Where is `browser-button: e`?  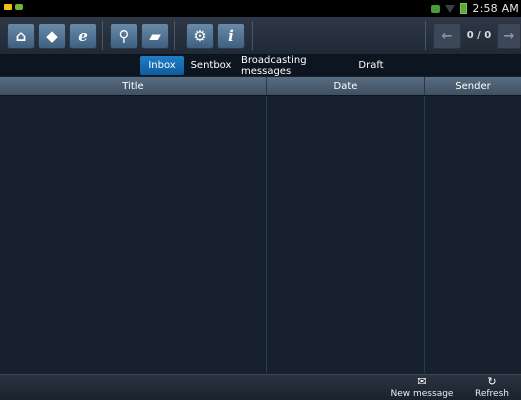
browser-button: e is located at coordinates (83, 36).